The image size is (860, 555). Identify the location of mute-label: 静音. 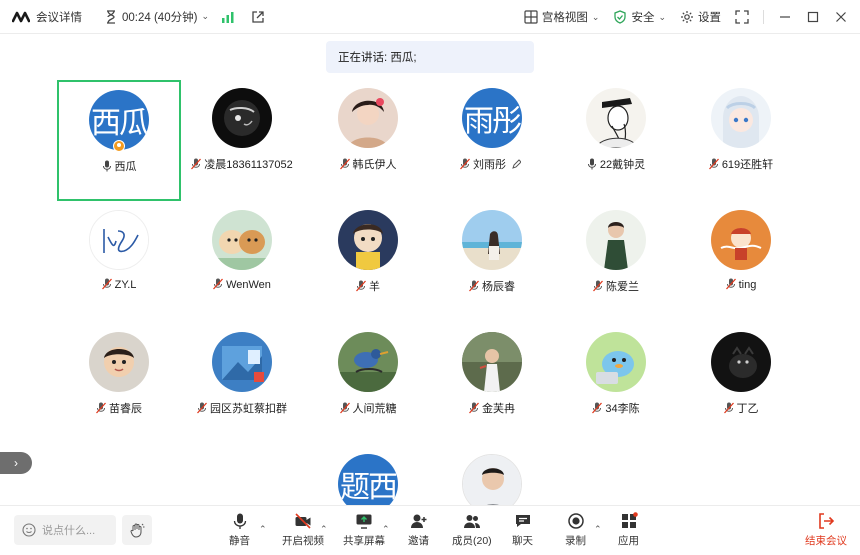
(239, 541).